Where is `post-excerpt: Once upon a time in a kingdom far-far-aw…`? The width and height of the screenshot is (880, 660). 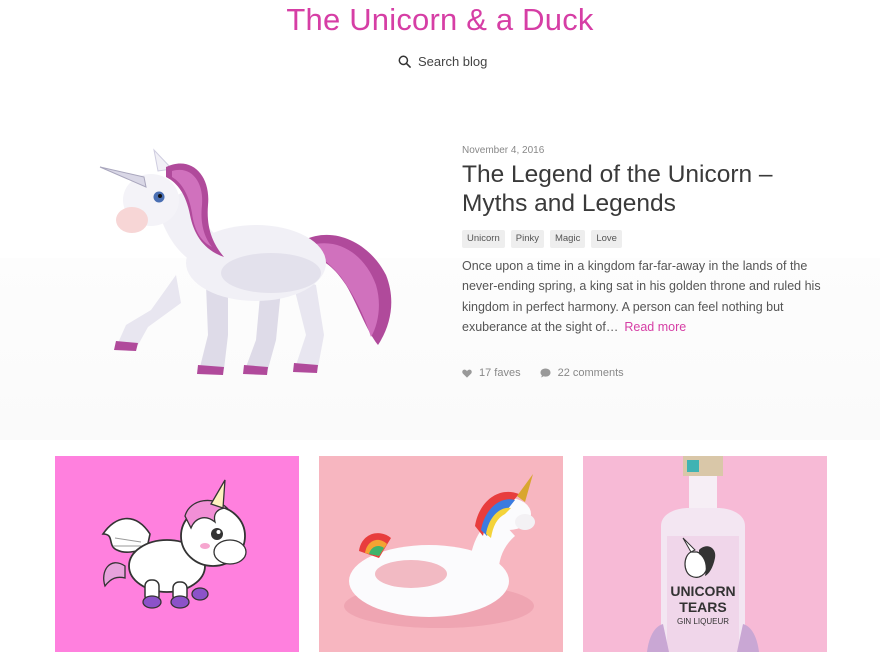
post-excerpt: Once upon a time in a kingdom far-far-aw… is located at coordinates (644, 296).